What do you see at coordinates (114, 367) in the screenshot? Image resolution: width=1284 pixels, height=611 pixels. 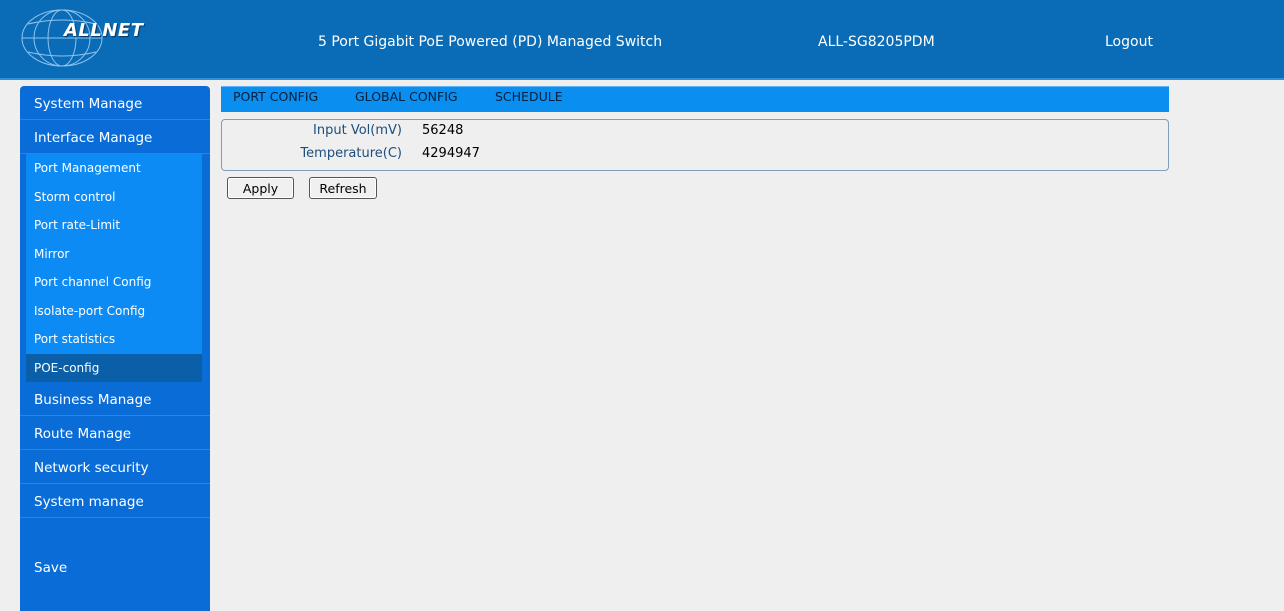 I see `sidebar-subitem-poe-config: POE-config` at bounding box center [114, 367].